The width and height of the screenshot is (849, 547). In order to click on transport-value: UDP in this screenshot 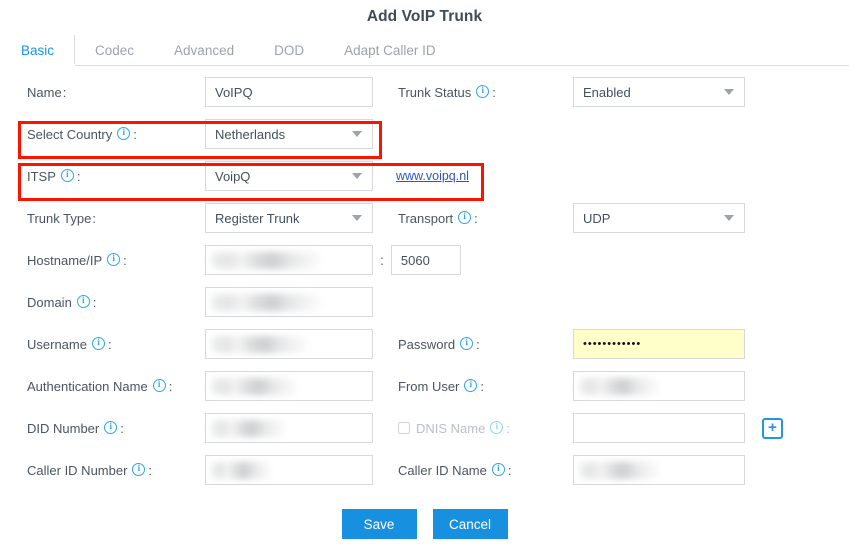, I will do `click(597, 218)`.